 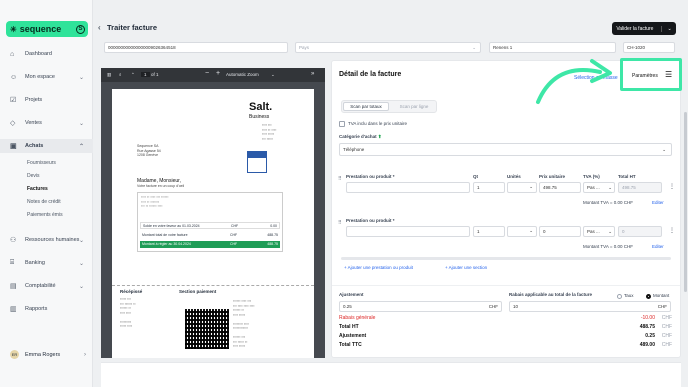 I want to click on postal-field: CH-1020, so click(x=649, y=47).